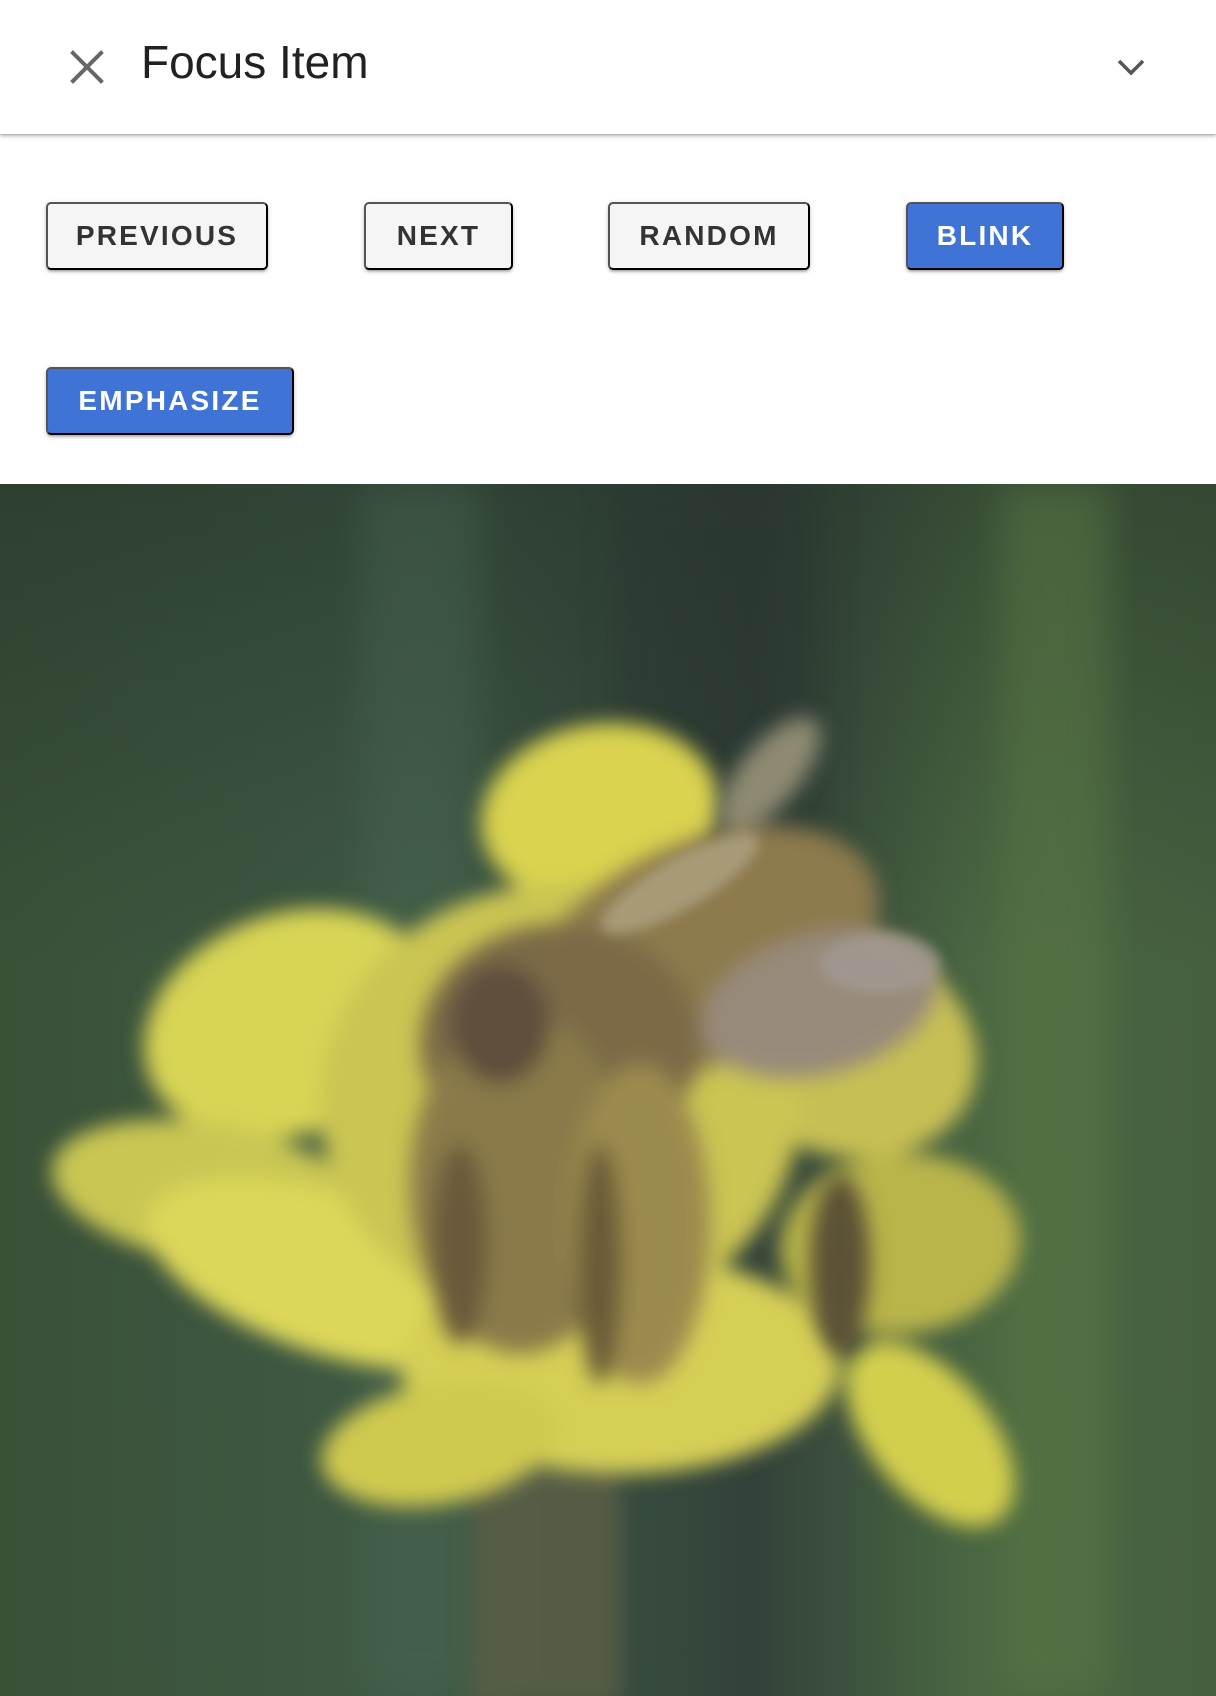  Describe the element at coordinates (170, 401) in the screenshot. I see `emphasize-button: EMPHASIZE` at that location.